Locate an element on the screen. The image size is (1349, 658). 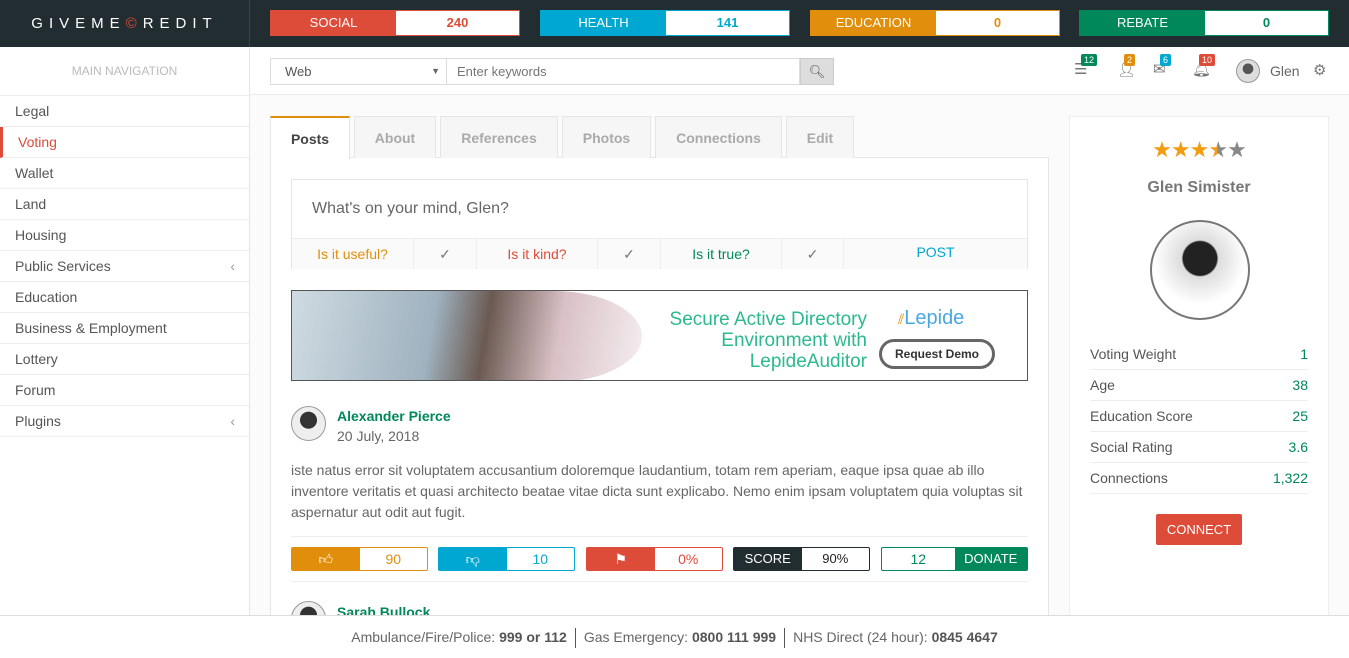
sidebar-item-legal: Legal is located at coordinates (124, 111).